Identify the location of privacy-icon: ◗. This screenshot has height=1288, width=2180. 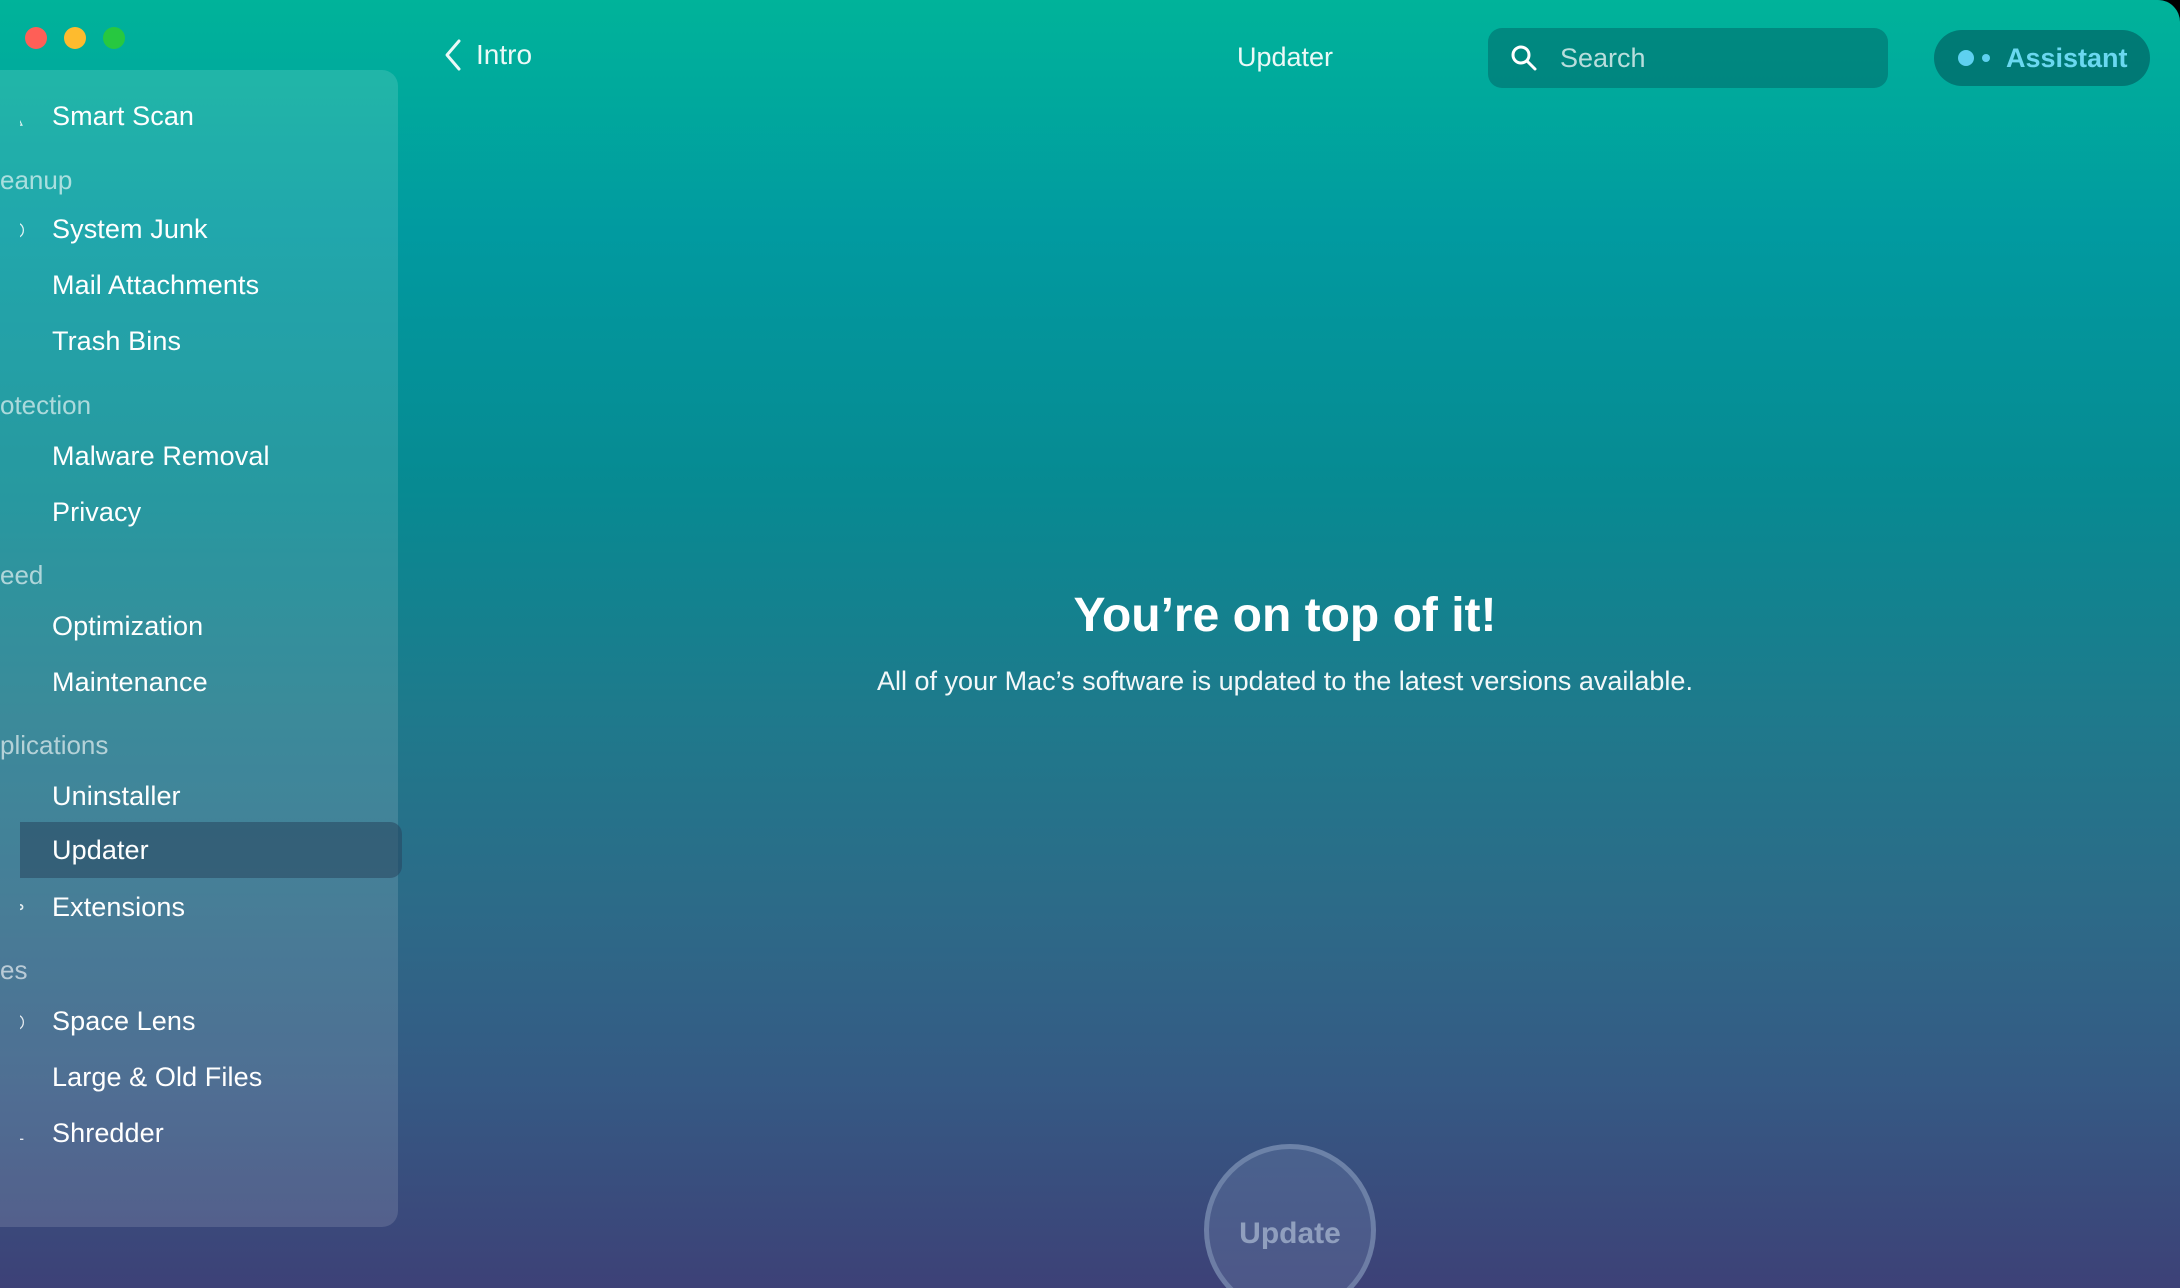
(36, 512).